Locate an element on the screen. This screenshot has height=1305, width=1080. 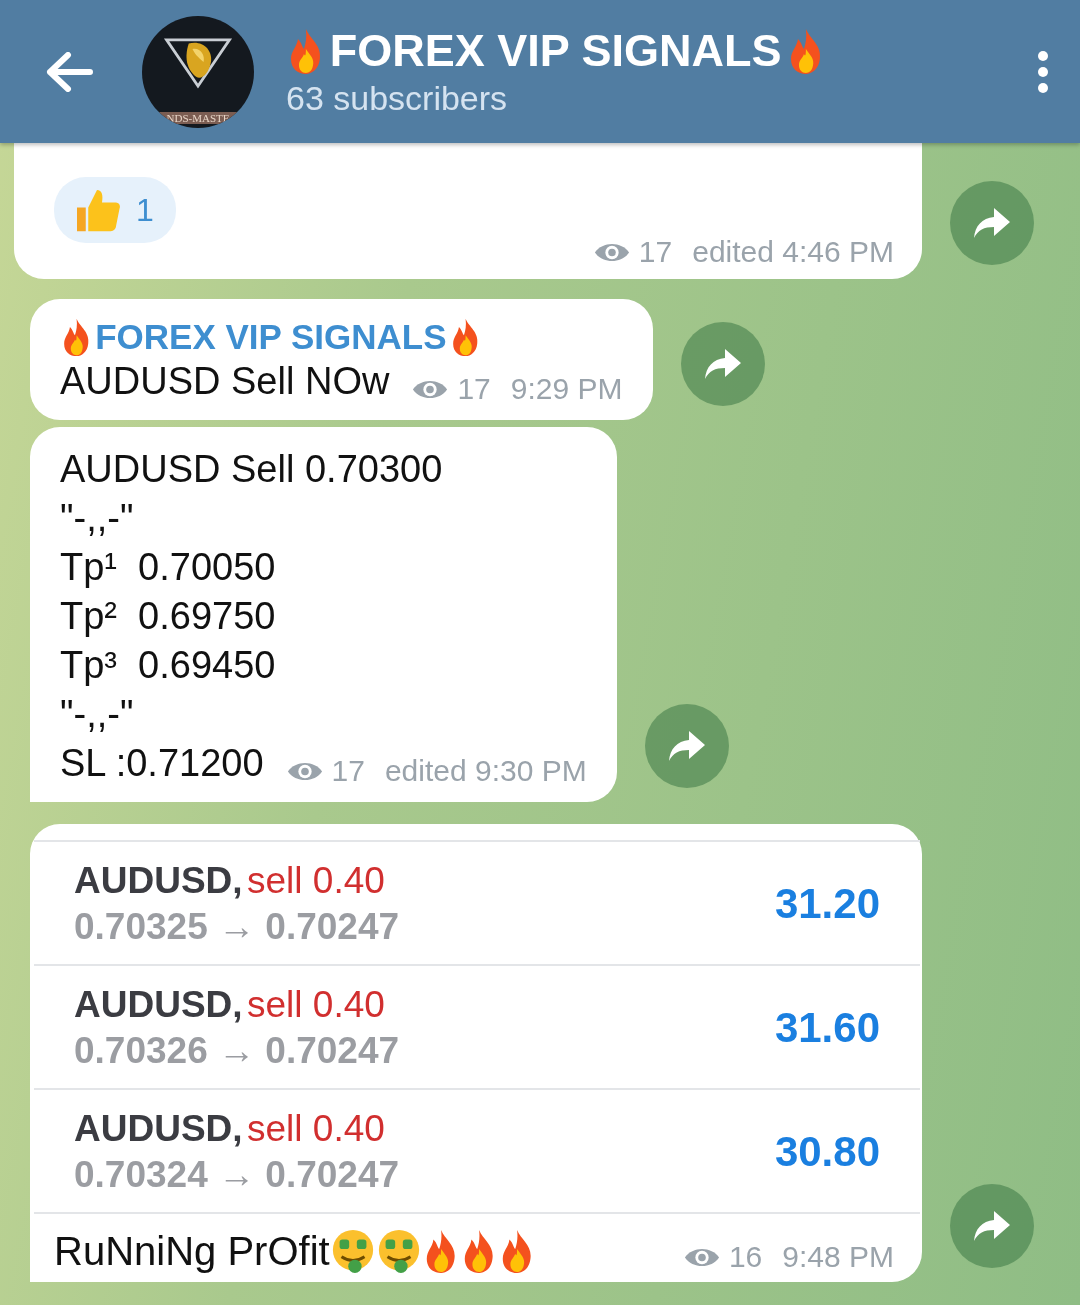
back-arrow-icon is located at coordinates (70, 71).